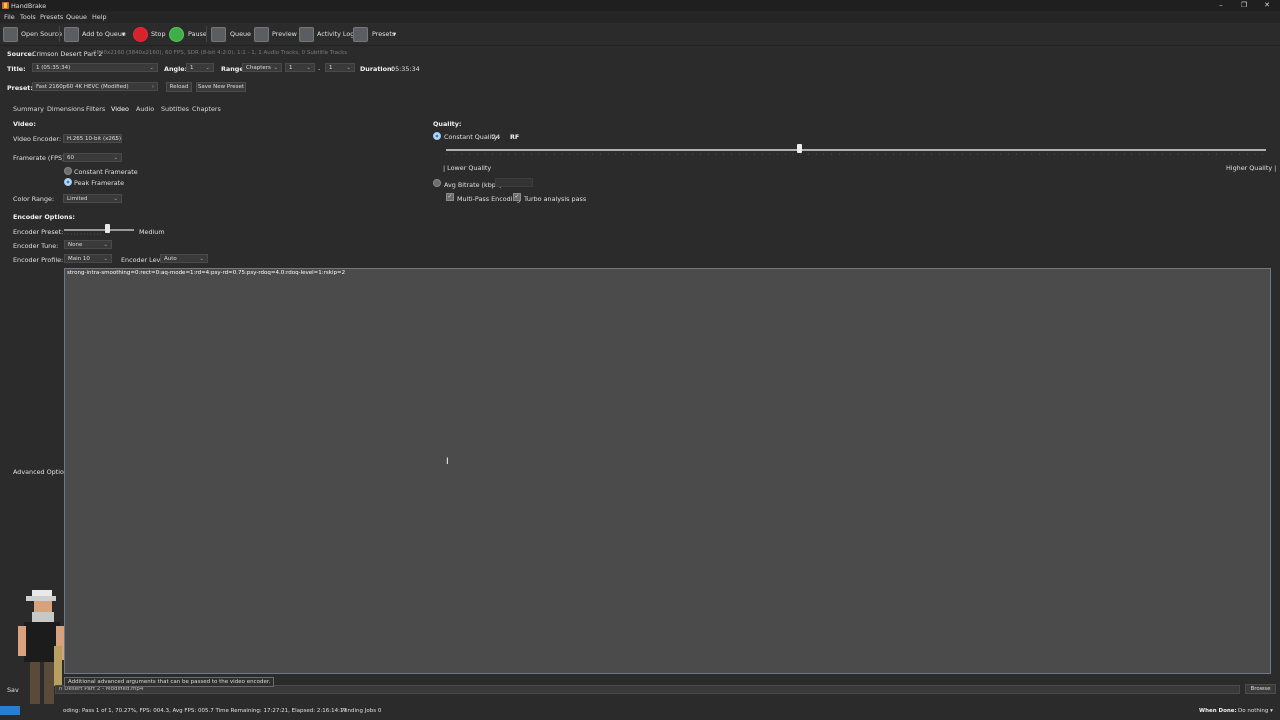 The image size is (1280, 720). I want to click on menu-tools: Tools, so click(28, 17).